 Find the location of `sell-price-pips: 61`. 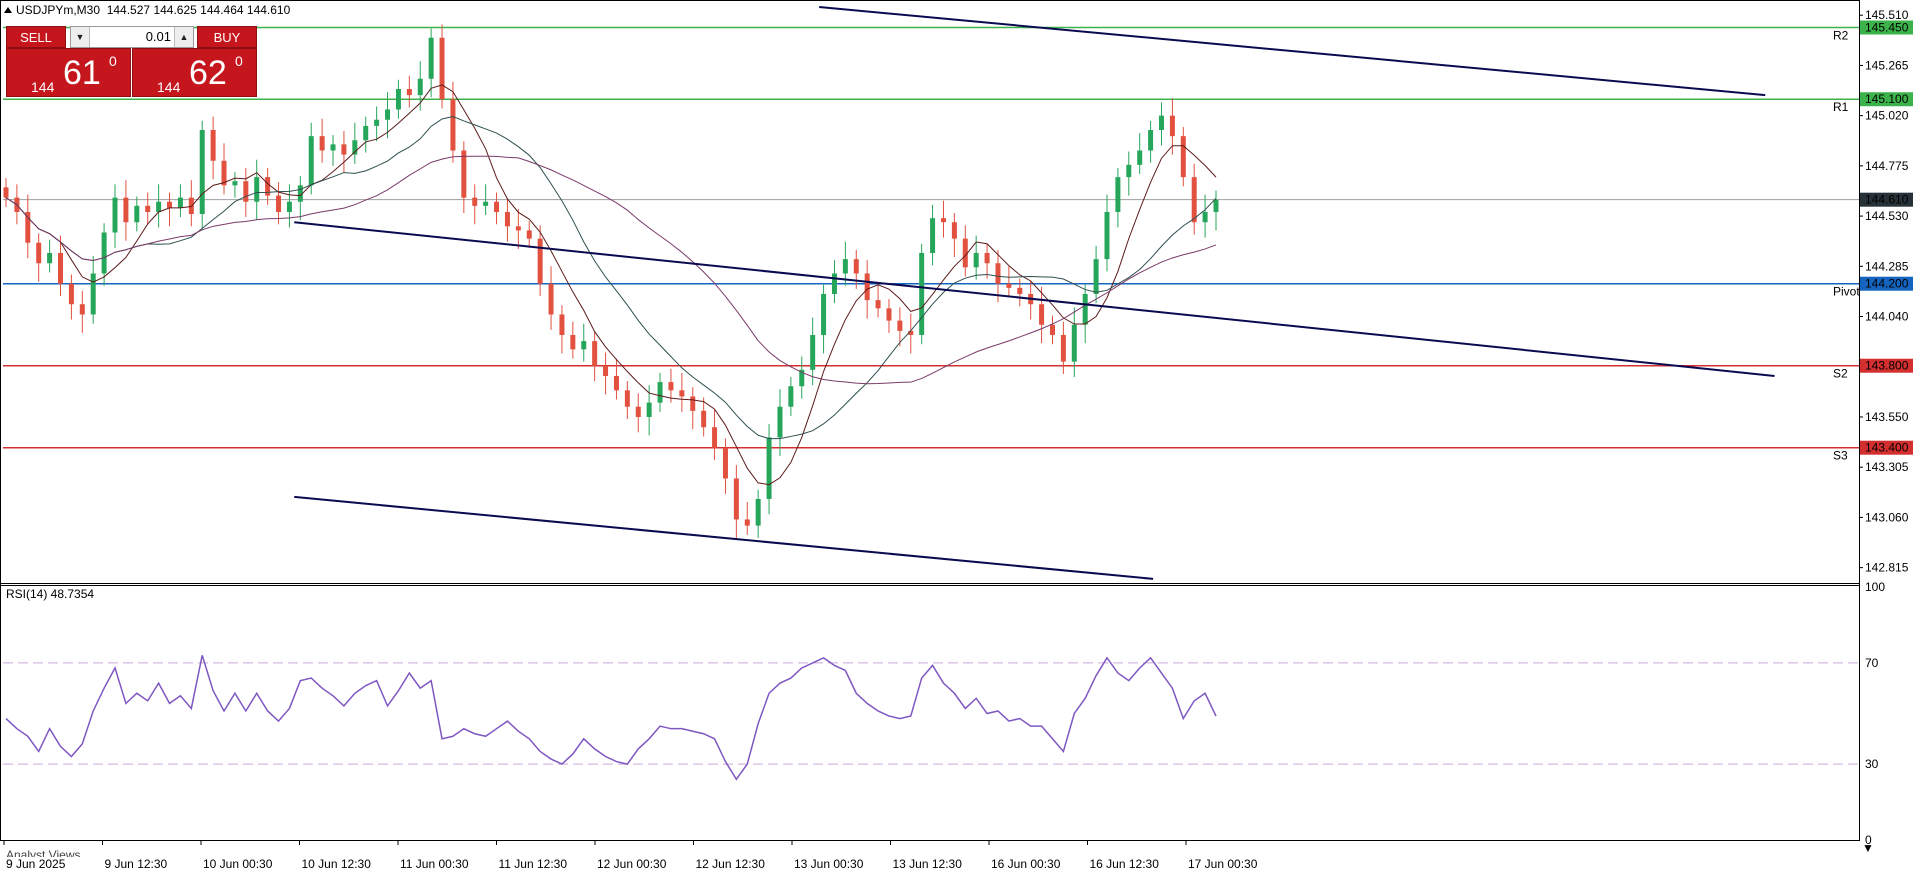

sell-price-pips: 61 is located at coordinates (82, 73).